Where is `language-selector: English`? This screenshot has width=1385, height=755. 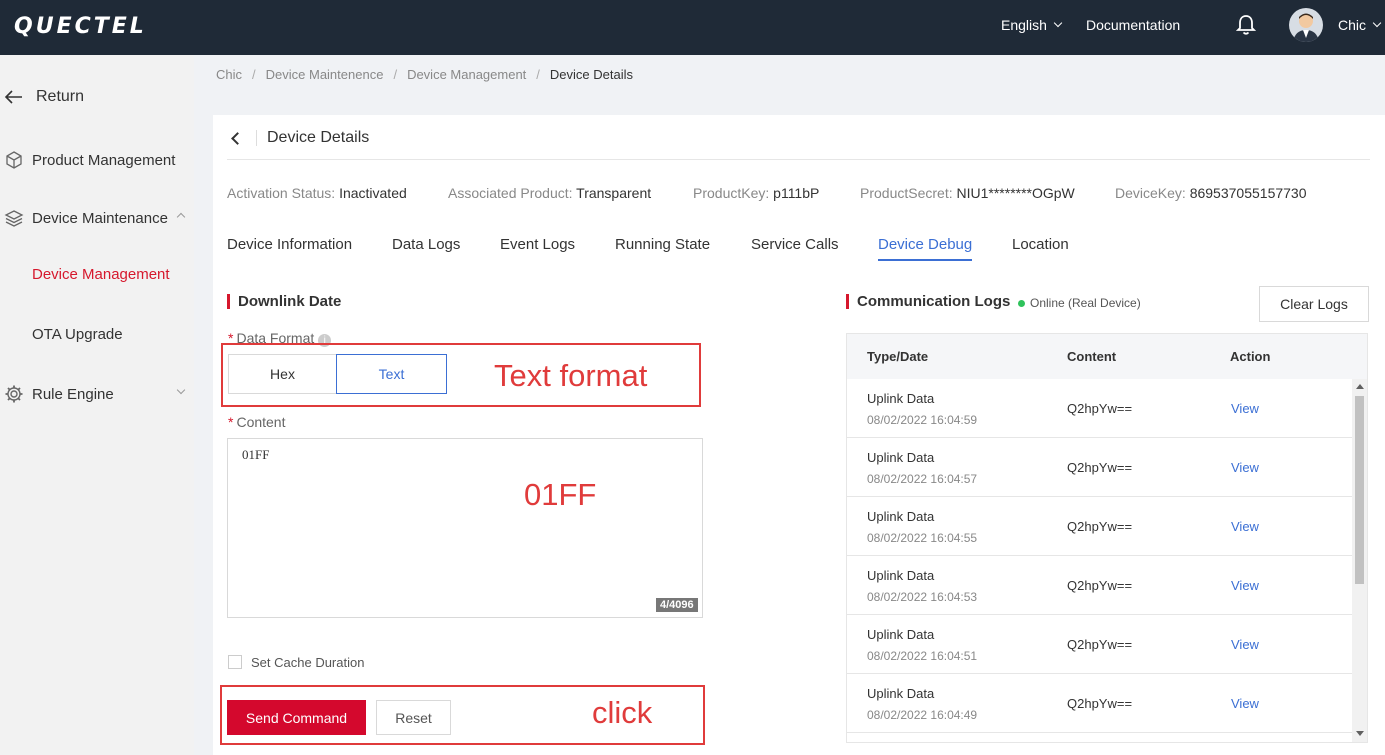
language-selector: English is located at coordinates (1032, 25).